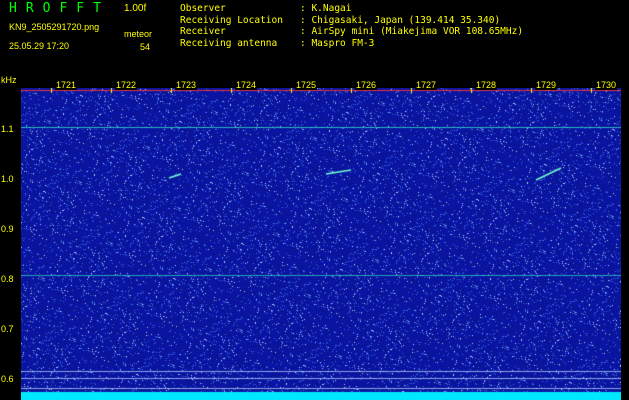  I want to click on info-value: : K.Nagai, so click(326, 8).